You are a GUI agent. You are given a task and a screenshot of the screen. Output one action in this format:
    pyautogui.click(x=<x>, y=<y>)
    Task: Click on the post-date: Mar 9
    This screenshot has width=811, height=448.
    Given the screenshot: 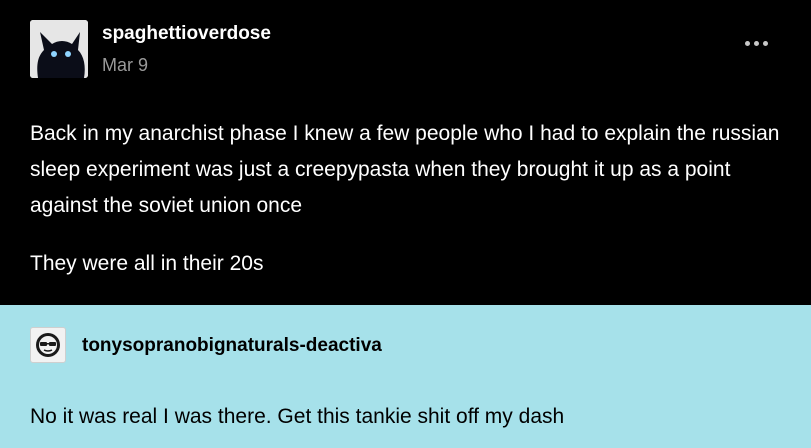 What is the action you would take?
    pyautogui.click(x=125, y=65)
    